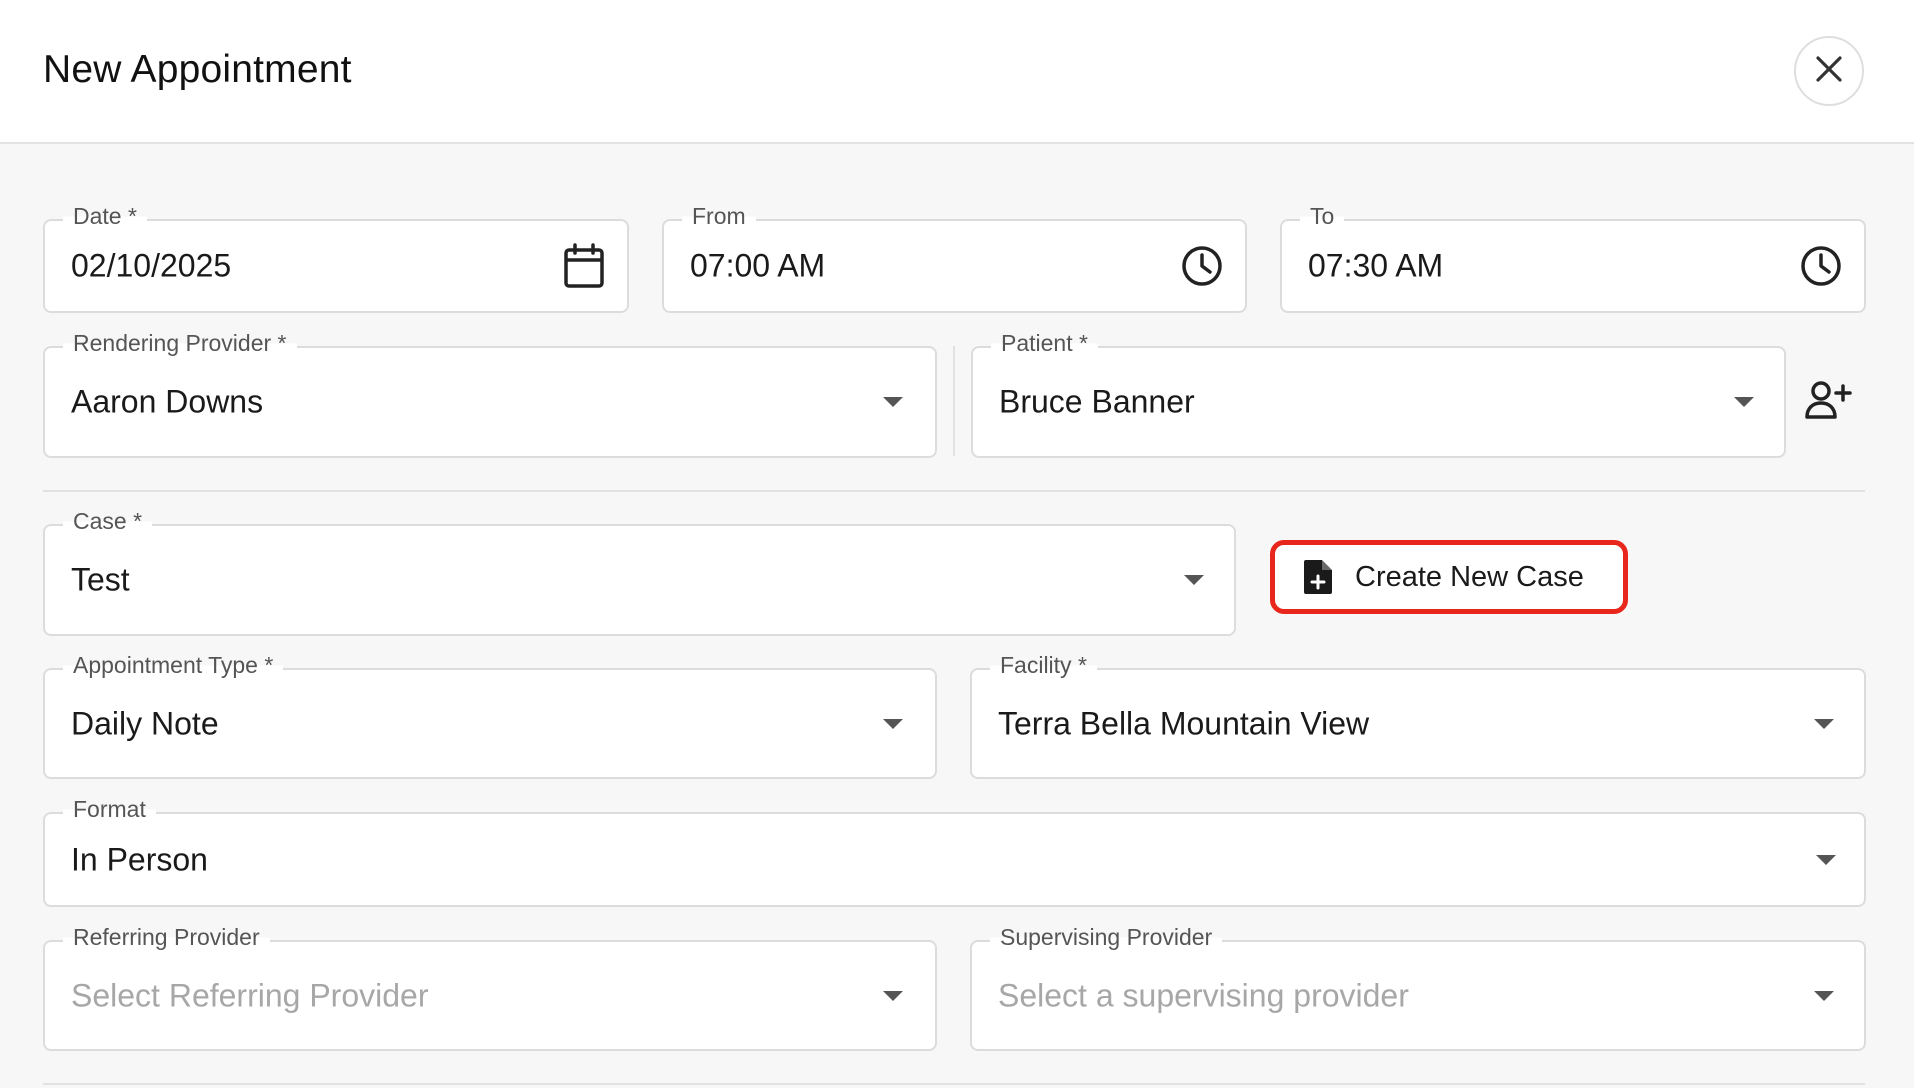 The image size is (1914, 1088). Describe the element at coordinates (490, 394) in the screenshot. I see `rendering-provider-select: Rendering Provider * Aaron Downs` at that location.